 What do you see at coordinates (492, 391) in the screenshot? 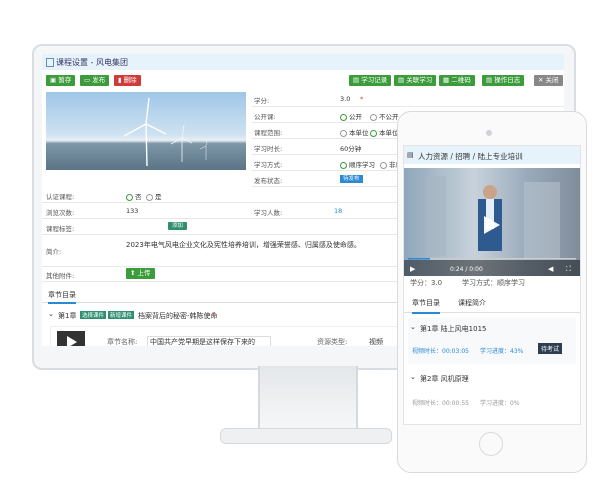
I see `mobile-chapter-2: ⌄ 第2章 风机原理 视频时长：00:00:55 学习进度：0%` at bounding box center [492, 391].